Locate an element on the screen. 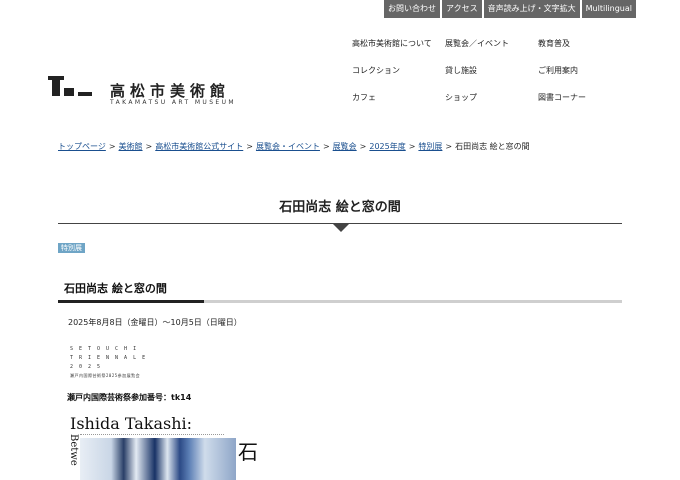  exhibition-poster: Ishida Takashi: Betwe 石 is located at coordinates (168, 446).